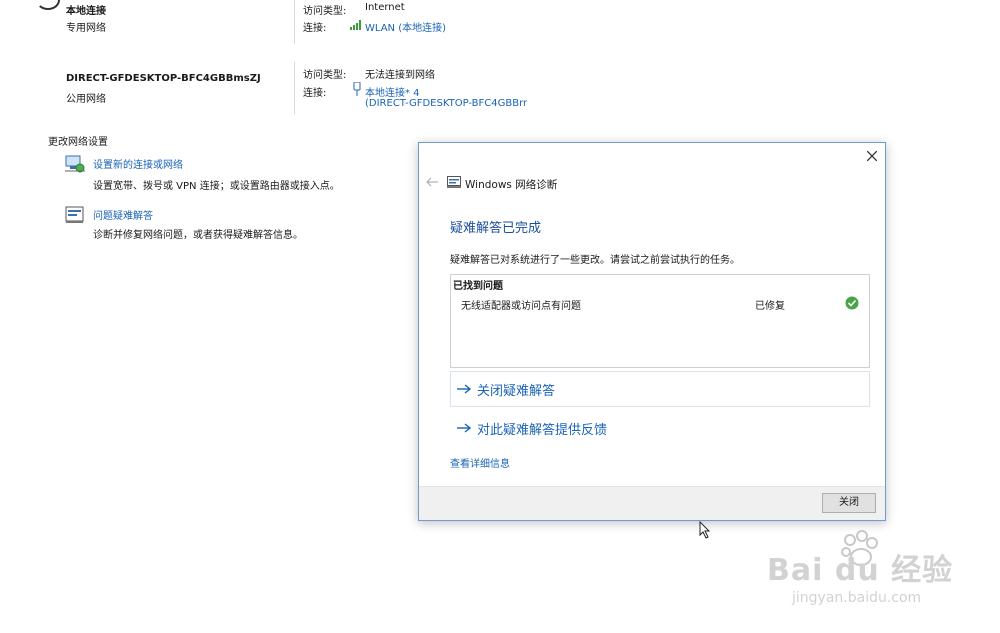  Describe the element at coordinates (86, 99) in the screenshot. I see `connection-2-network-type: 公用网络` at that location.